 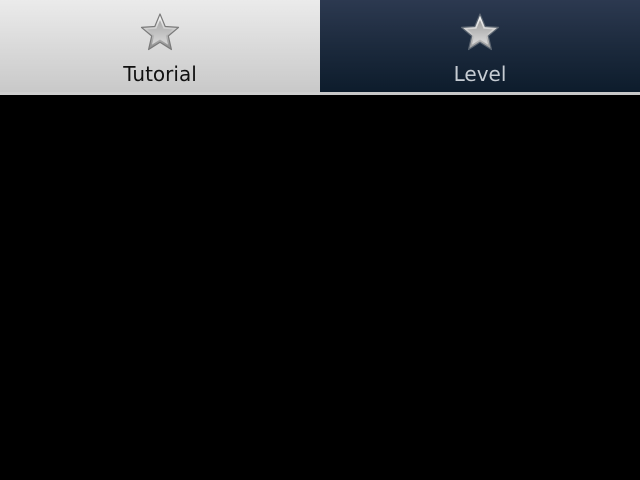 What do you see at coordinates (480, 74) in the screenshot?
I see `tab-label: Level` at bounding box center [480, 74].